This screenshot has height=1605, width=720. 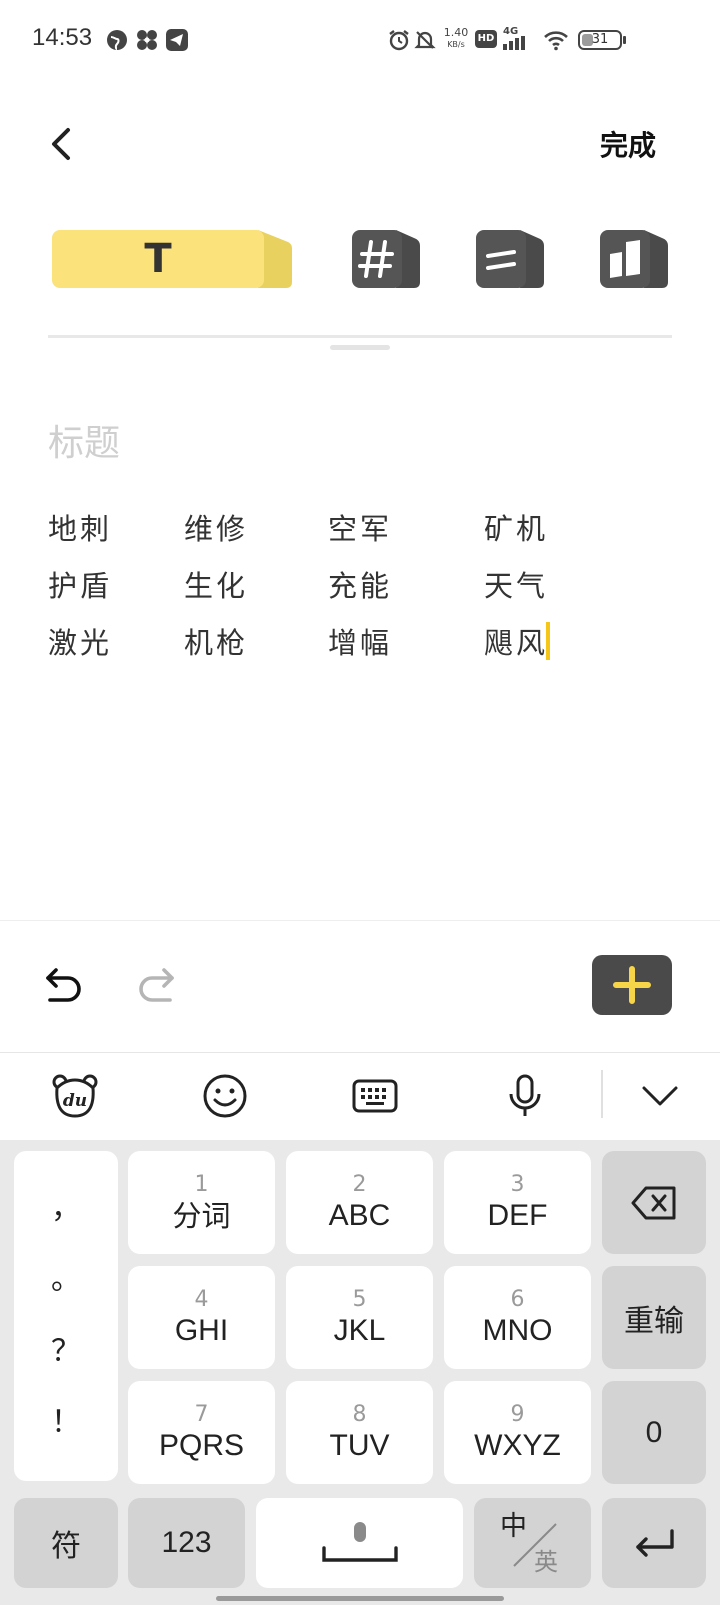 I want to click on key-4: 4 GHI, so click(x=201, y=1317).